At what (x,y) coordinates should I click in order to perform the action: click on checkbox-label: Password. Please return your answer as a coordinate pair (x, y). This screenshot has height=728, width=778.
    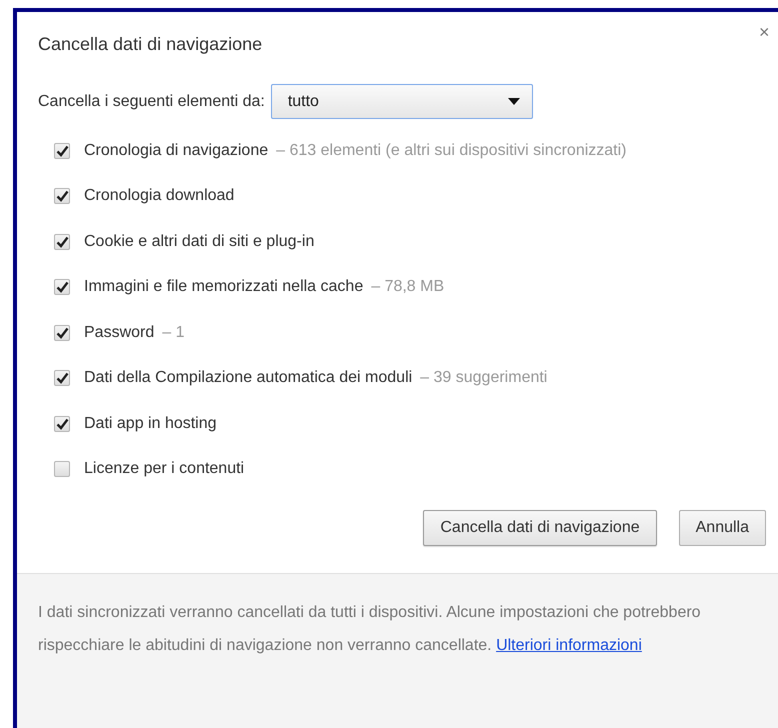
    Looking at the image, I should click on (119, 333).